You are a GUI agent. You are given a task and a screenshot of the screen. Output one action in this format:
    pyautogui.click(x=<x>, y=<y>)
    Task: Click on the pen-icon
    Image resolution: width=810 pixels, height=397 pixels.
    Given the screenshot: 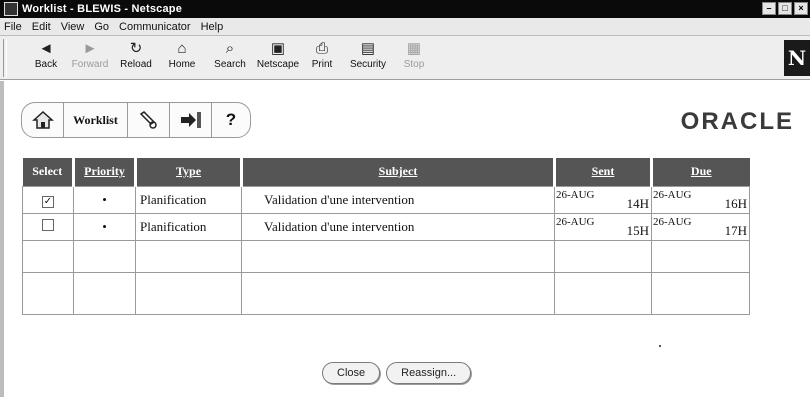 What is the action you would take?
    pyautogui.click(x=148, y=120)
    